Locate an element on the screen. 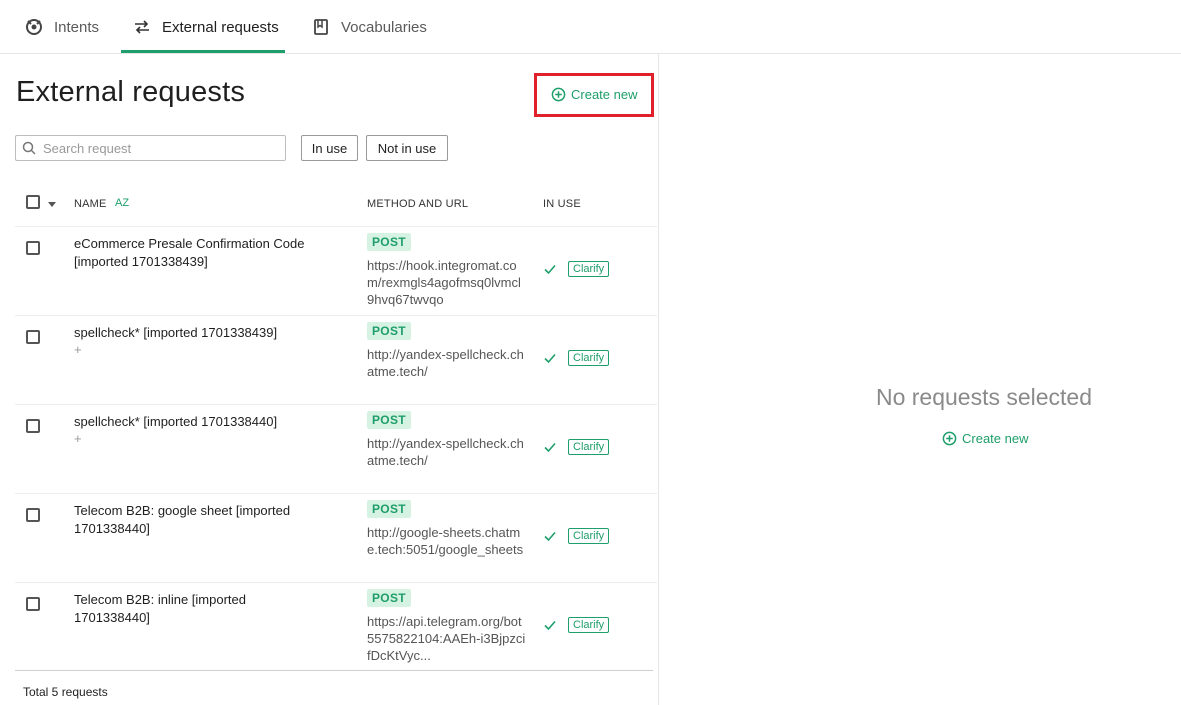 This screenshot has height=705, width=1181. tab-vocabularies: Vocabularies is located at coordinates (369, 27).